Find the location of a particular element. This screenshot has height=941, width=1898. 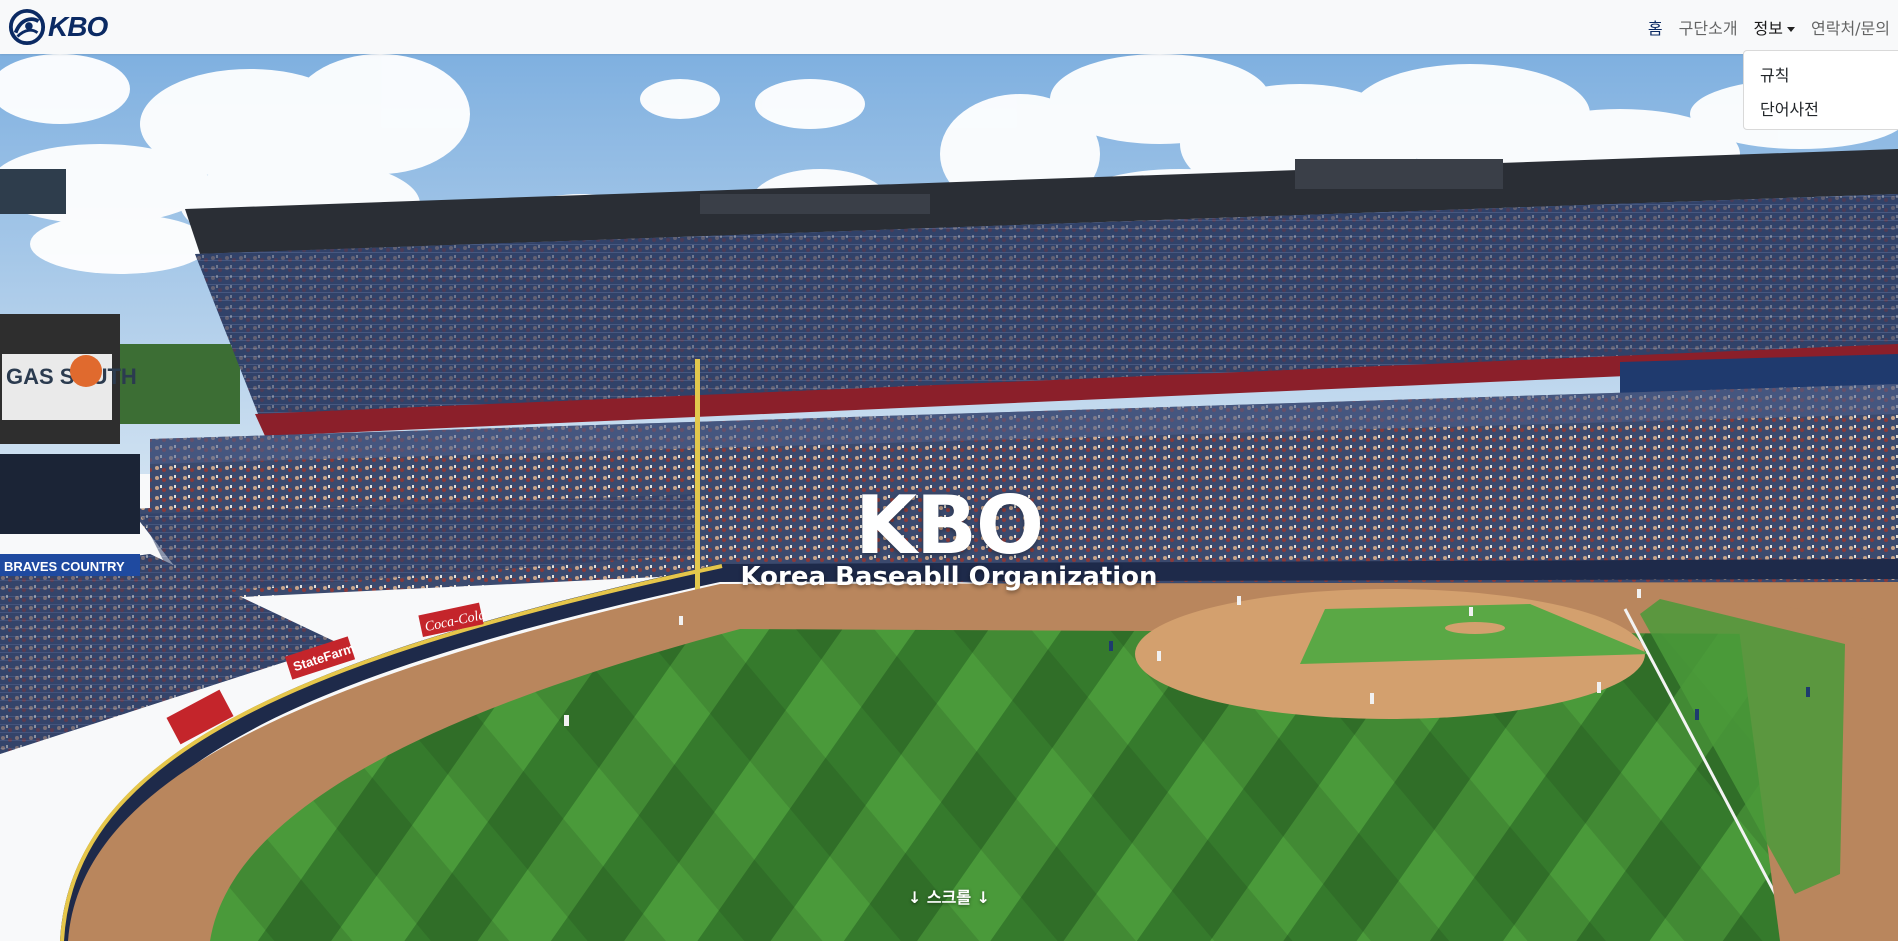

nav-link-info-dropdown: 정보 is located at coordinates (1774, 27).